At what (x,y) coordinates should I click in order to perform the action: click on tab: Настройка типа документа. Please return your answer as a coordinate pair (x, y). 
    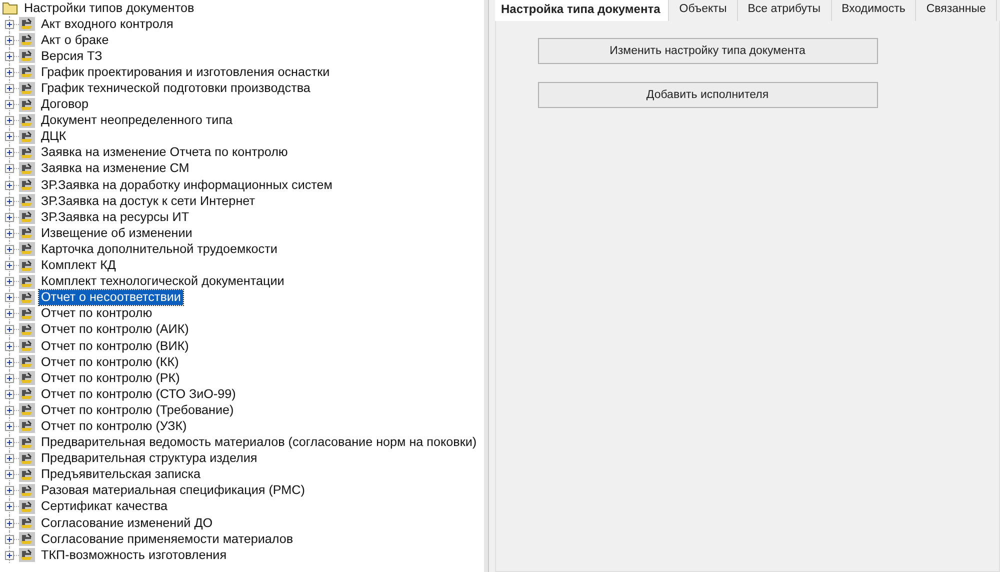
    Looking at the image, I should click on (582, 10).